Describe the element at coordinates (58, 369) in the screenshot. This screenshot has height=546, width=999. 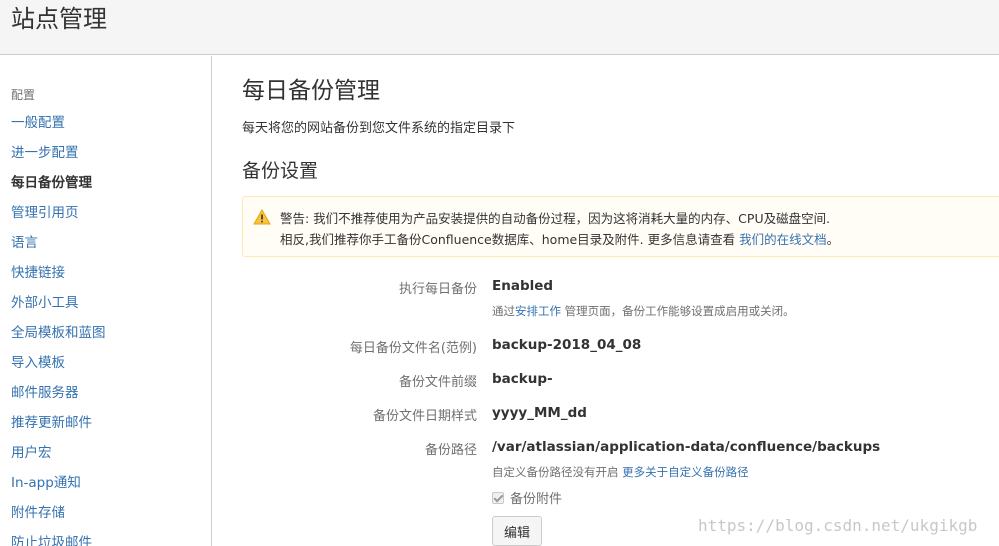
I see `sidebar-item-import-templates: 导入模板` at that location.